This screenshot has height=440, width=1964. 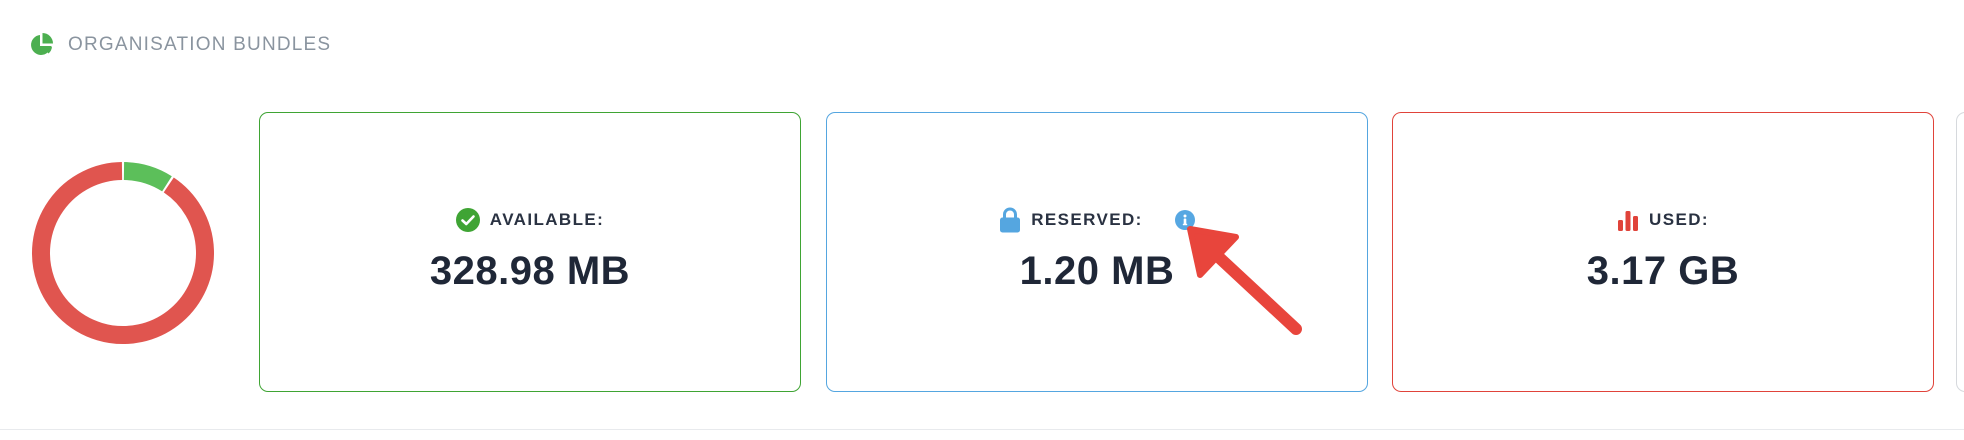 What do you see at coordinates (1663, 271) in the screenshot?
I see `used-value: 3.17 GB` at bounding box center [1663, 271].